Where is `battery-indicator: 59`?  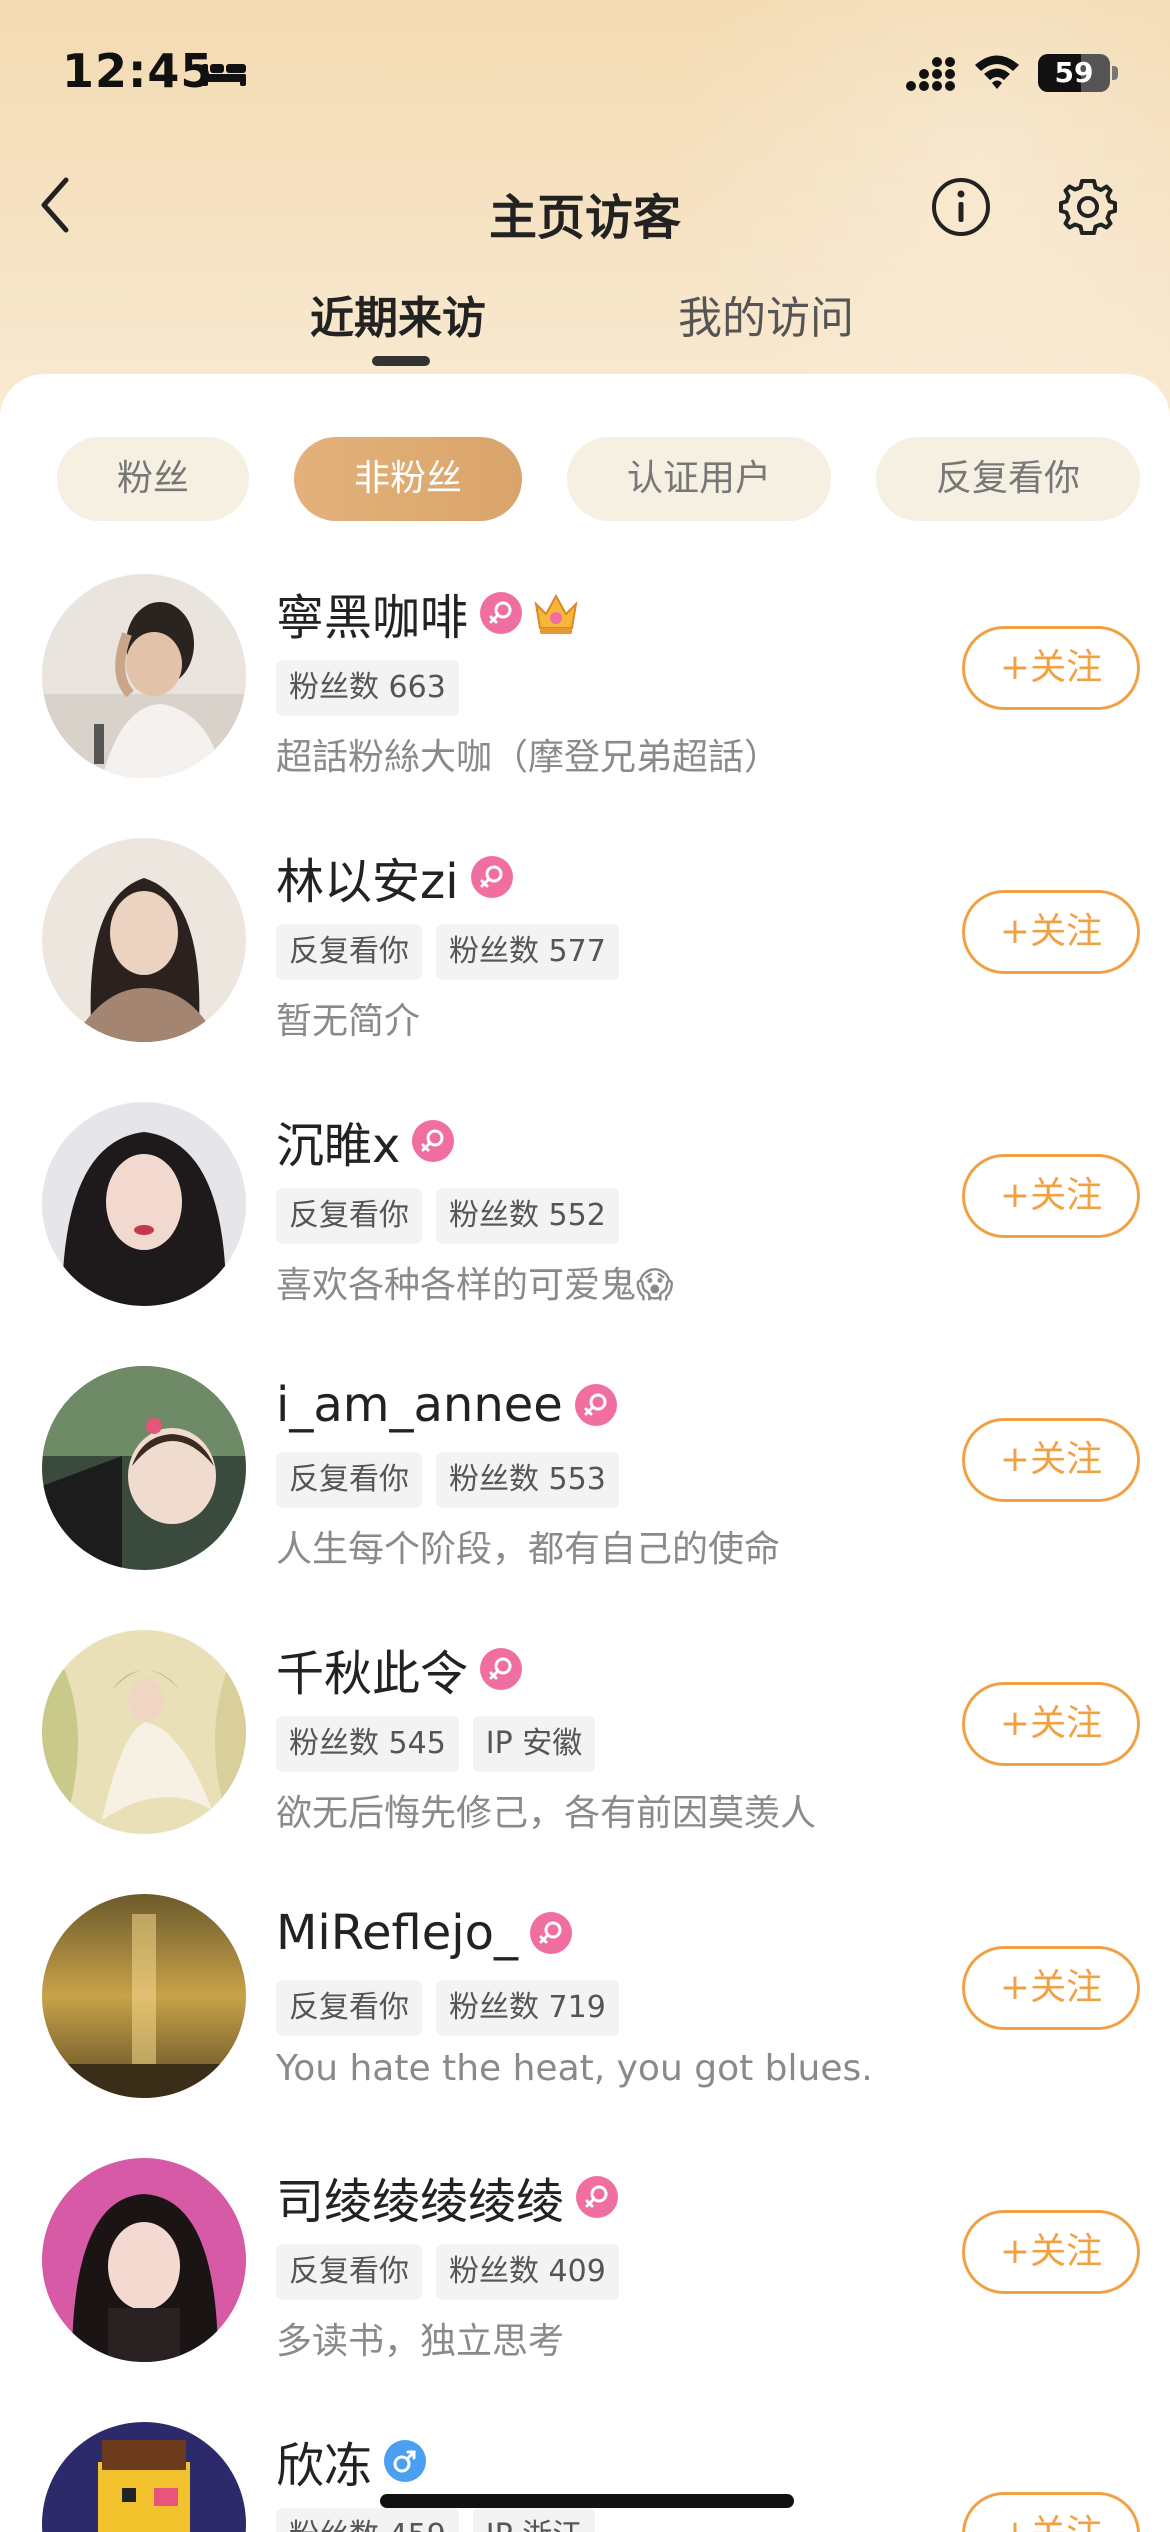
battery-indicator: 59 is located at coordinates (1074, 73).